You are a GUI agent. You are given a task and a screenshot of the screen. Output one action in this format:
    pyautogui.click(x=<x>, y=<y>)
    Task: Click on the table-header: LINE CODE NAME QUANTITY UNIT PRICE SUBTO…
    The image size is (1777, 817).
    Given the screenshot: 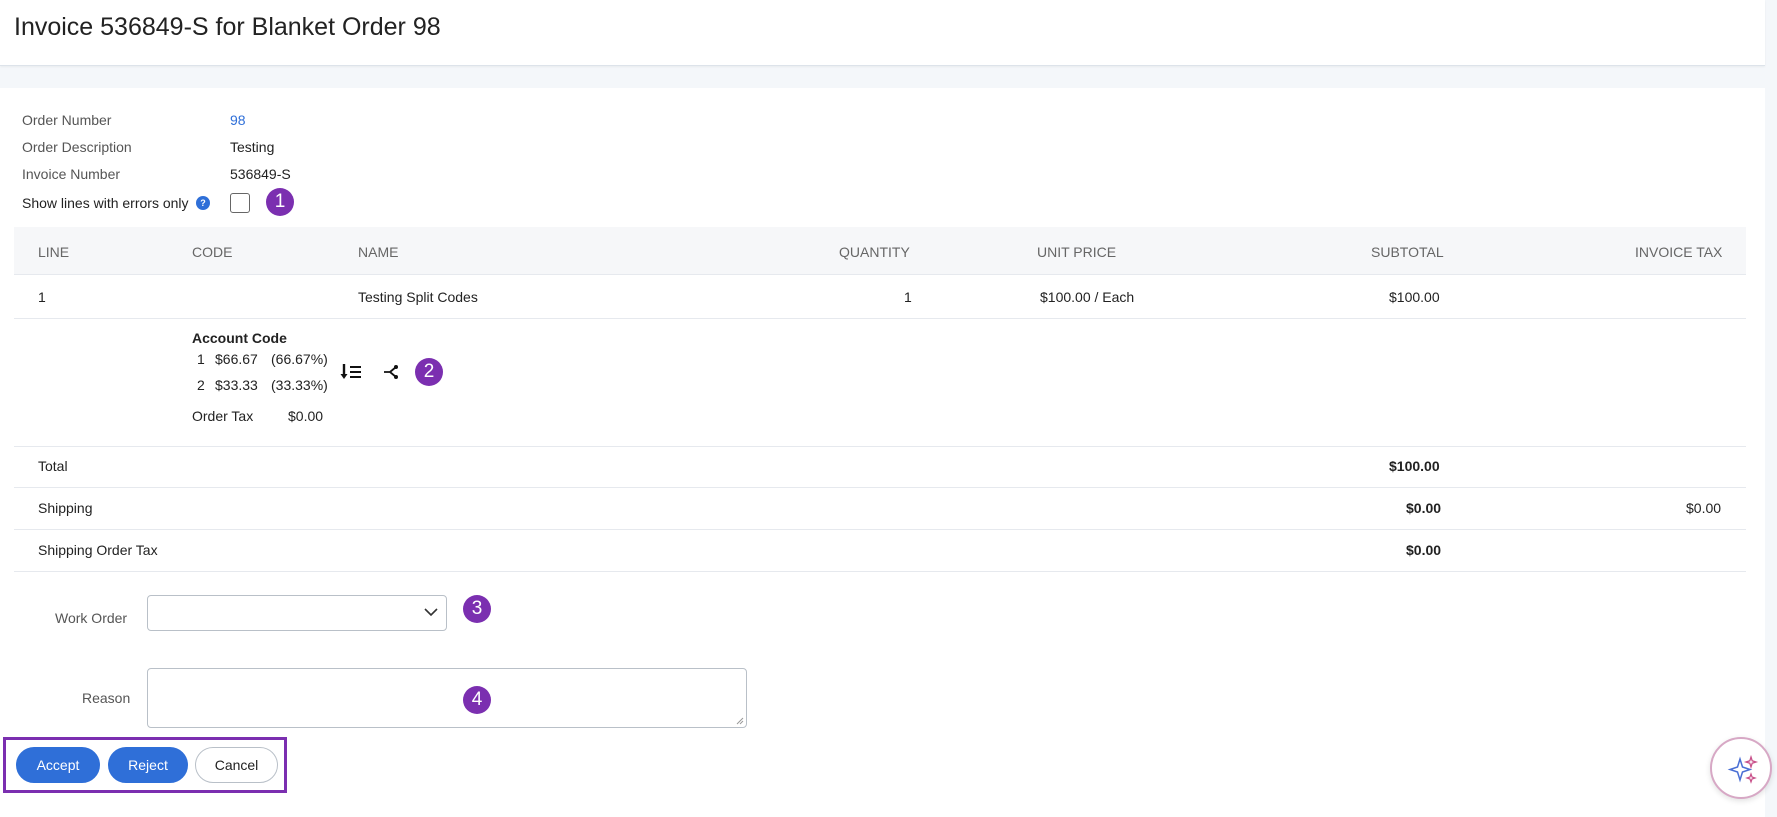 What is the action you would take?
    pyautogui.click(x=880, y=251)
    